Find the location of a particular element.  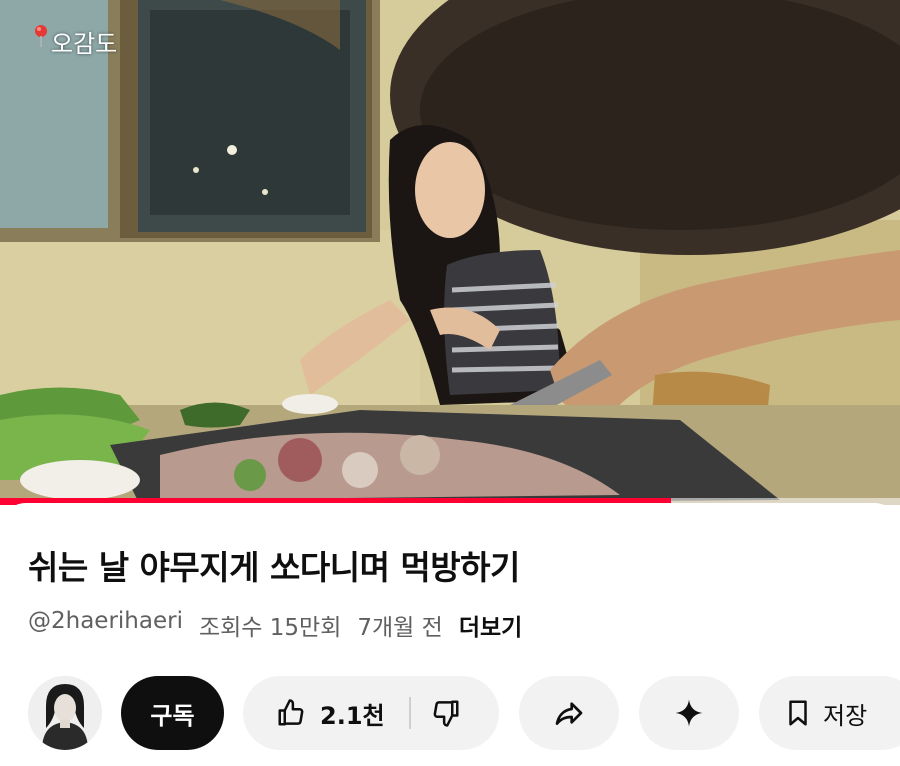

thumbs-down-icon is located at coordinates (446, 713).